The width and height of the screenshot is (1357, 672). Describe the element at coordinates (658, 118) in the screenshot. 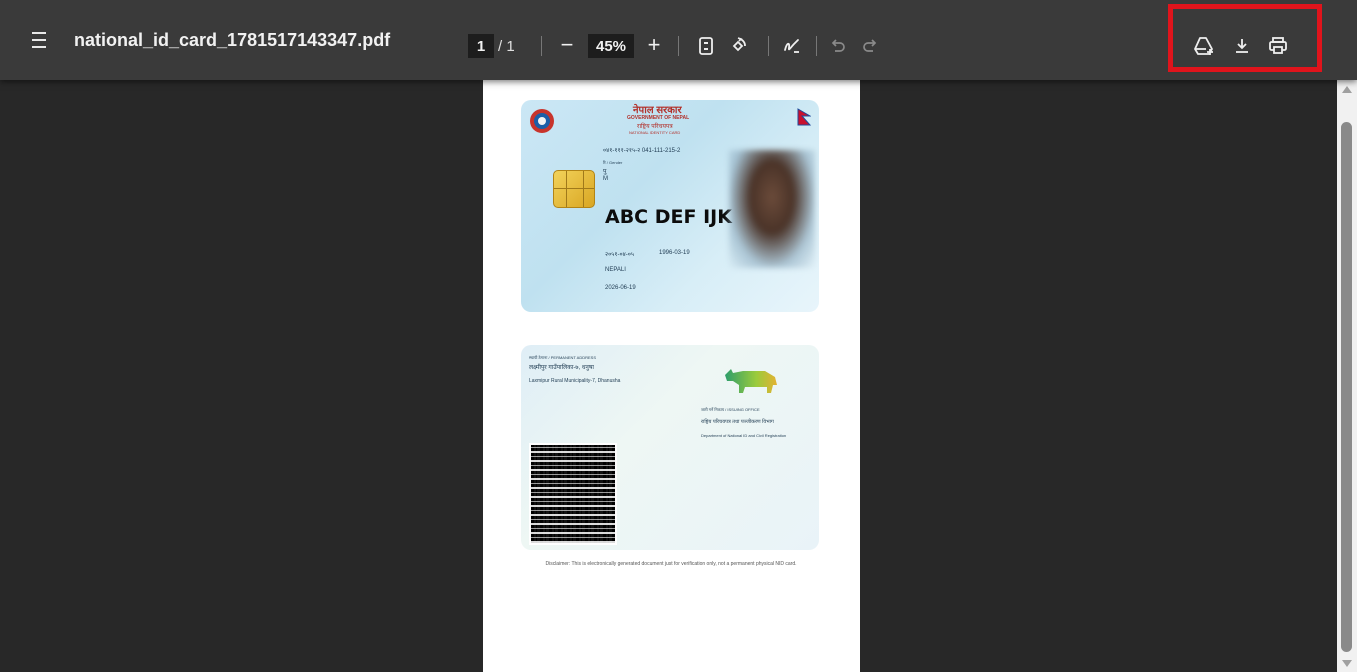

I see `header-english: GOVERNMENT OF NEPAL` at that location.